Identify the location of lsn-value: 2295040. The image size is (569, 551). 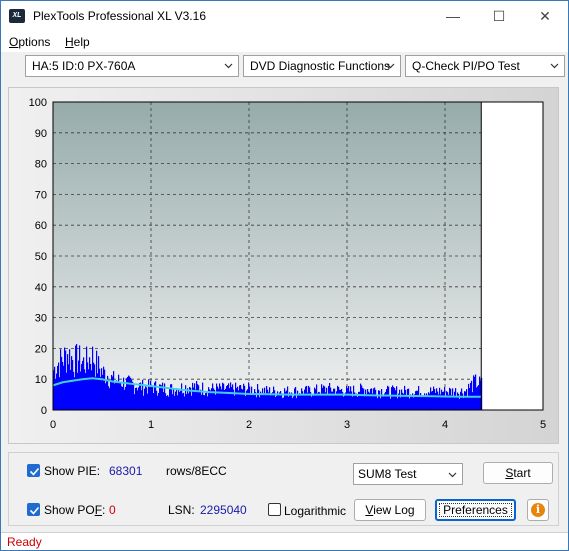
(223, 510).